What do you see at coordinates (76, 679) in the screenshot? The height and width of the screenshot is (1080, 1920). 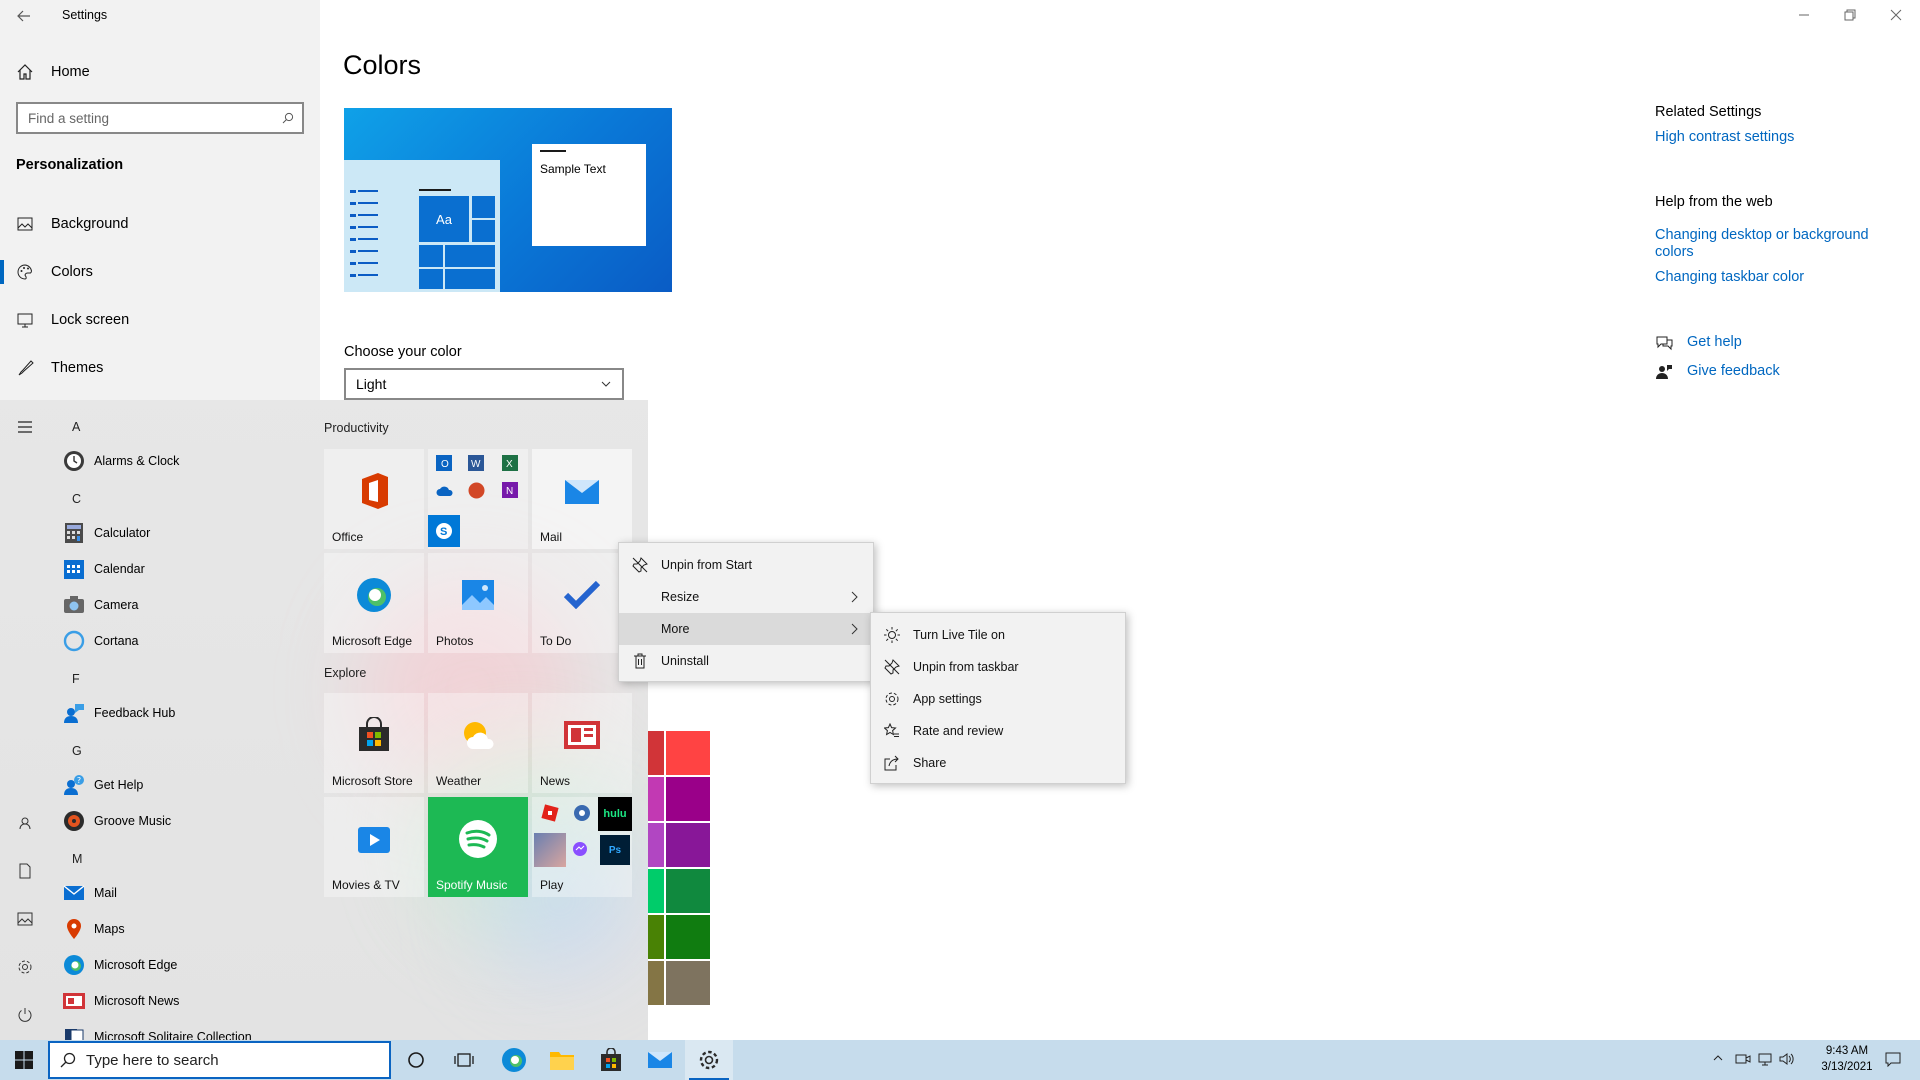 I see `letter-header: F` at bounding box center [76, 679].